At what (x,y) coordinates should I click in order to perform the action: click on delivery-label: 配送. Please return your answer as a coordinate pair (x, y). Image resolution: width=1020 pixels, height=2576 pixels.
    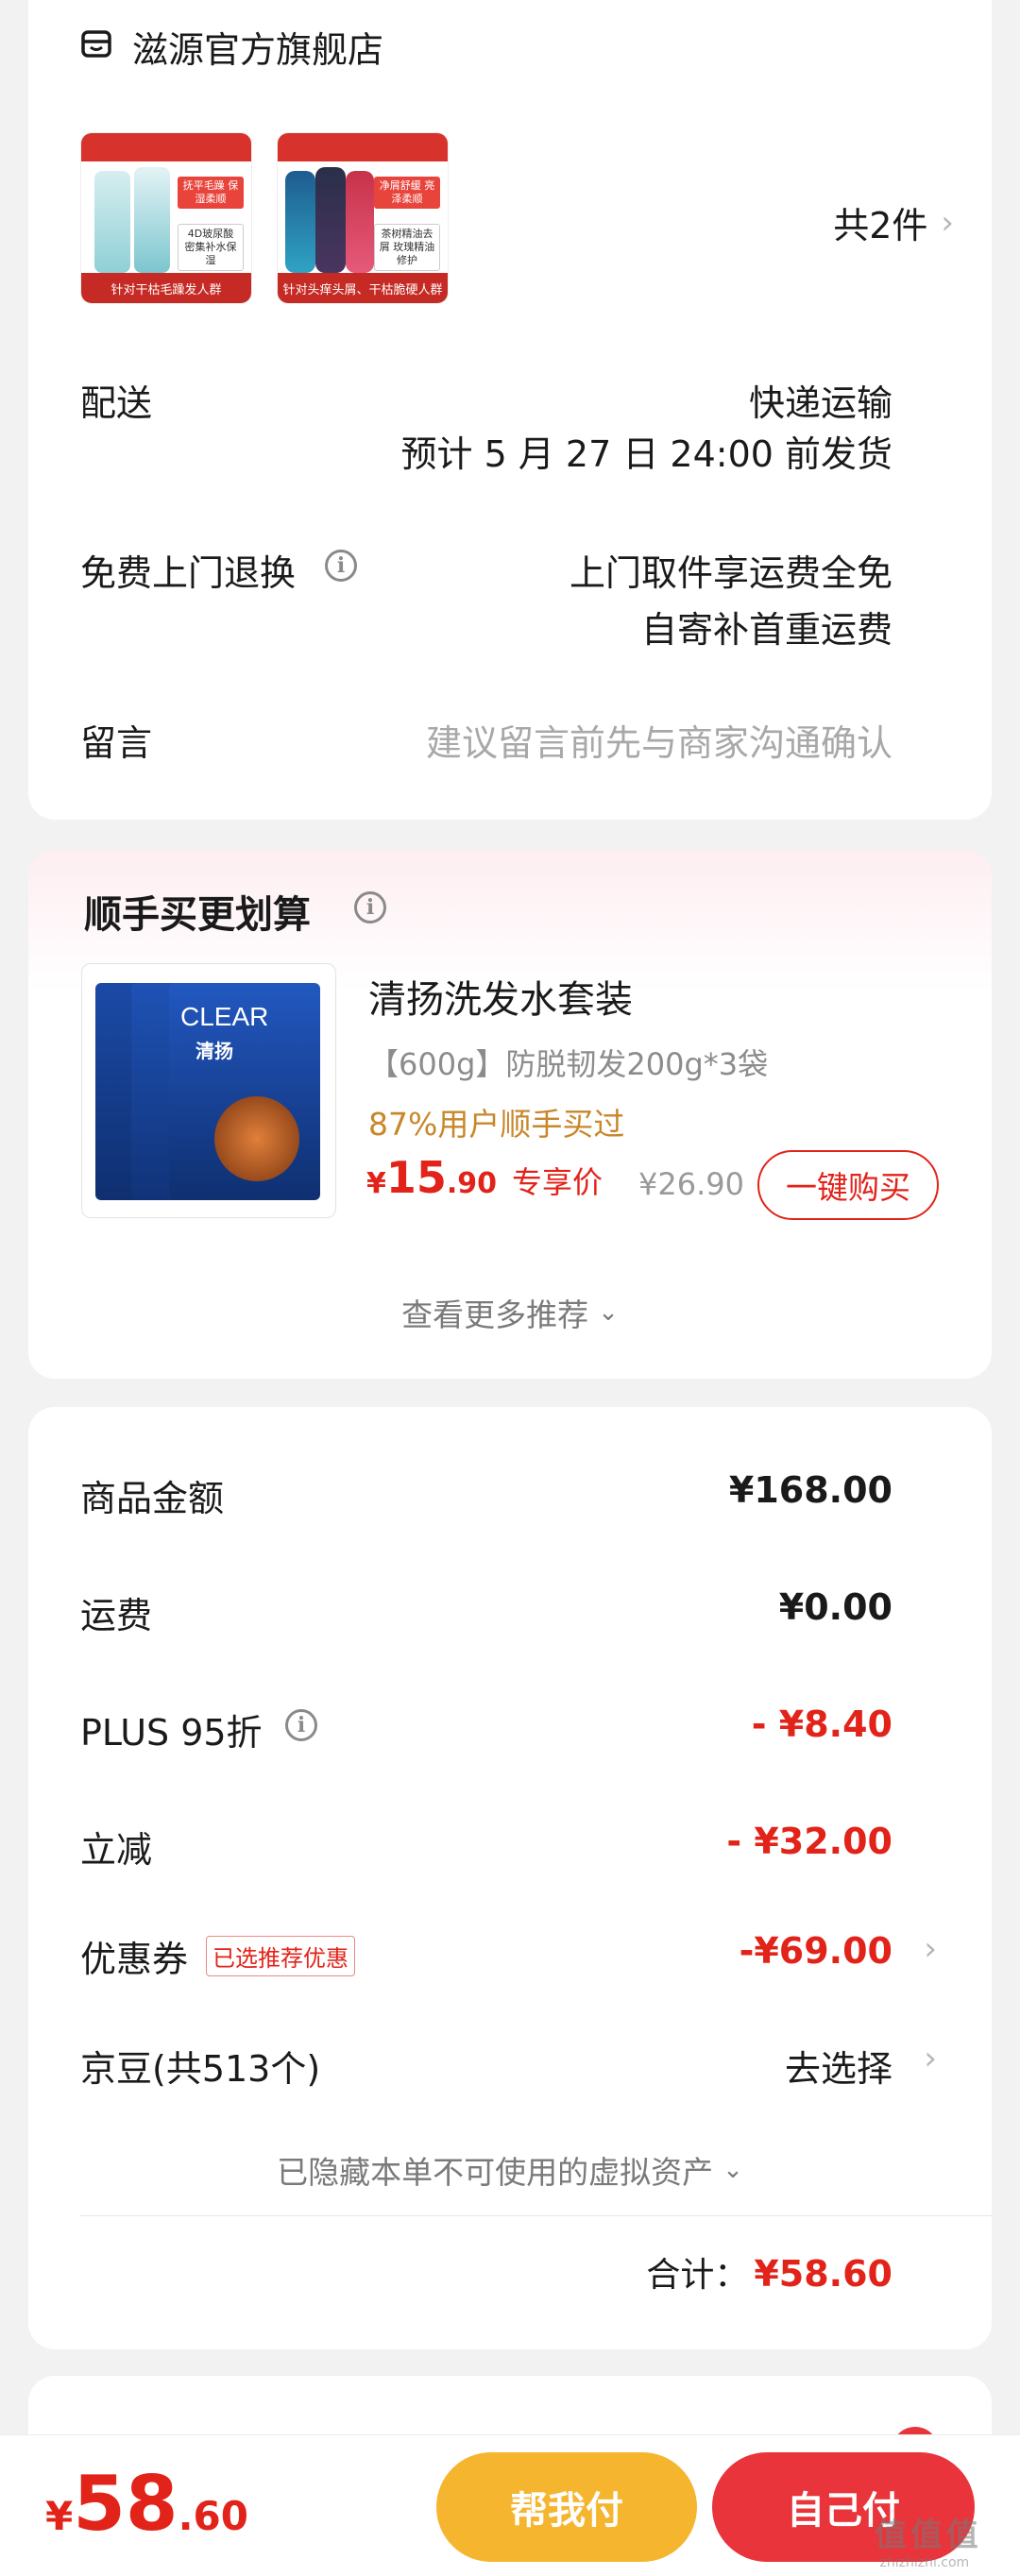
    Looking at the image, I should click on (116, 403).